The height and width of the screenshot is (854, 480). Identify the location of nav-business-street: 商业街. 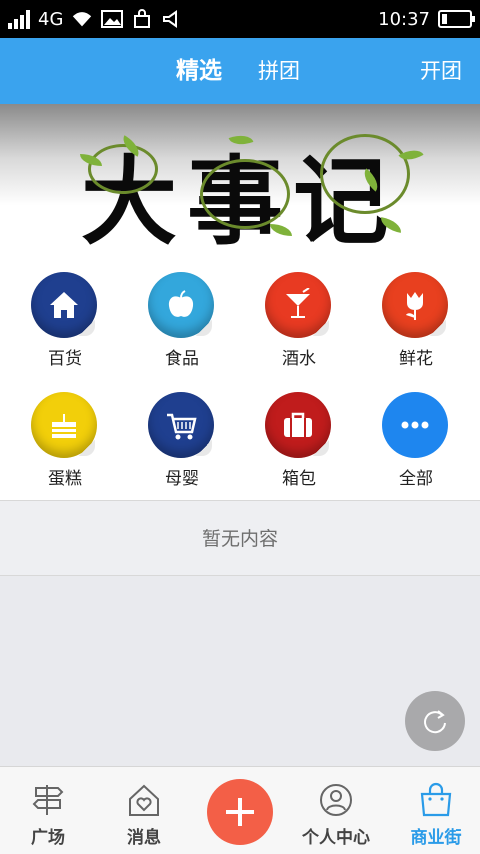
(436, 810).